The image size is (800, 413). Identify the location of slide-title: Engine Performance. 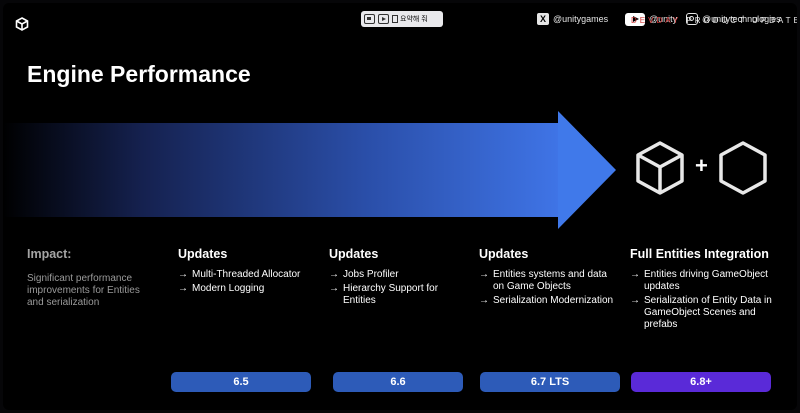
(139, 74).